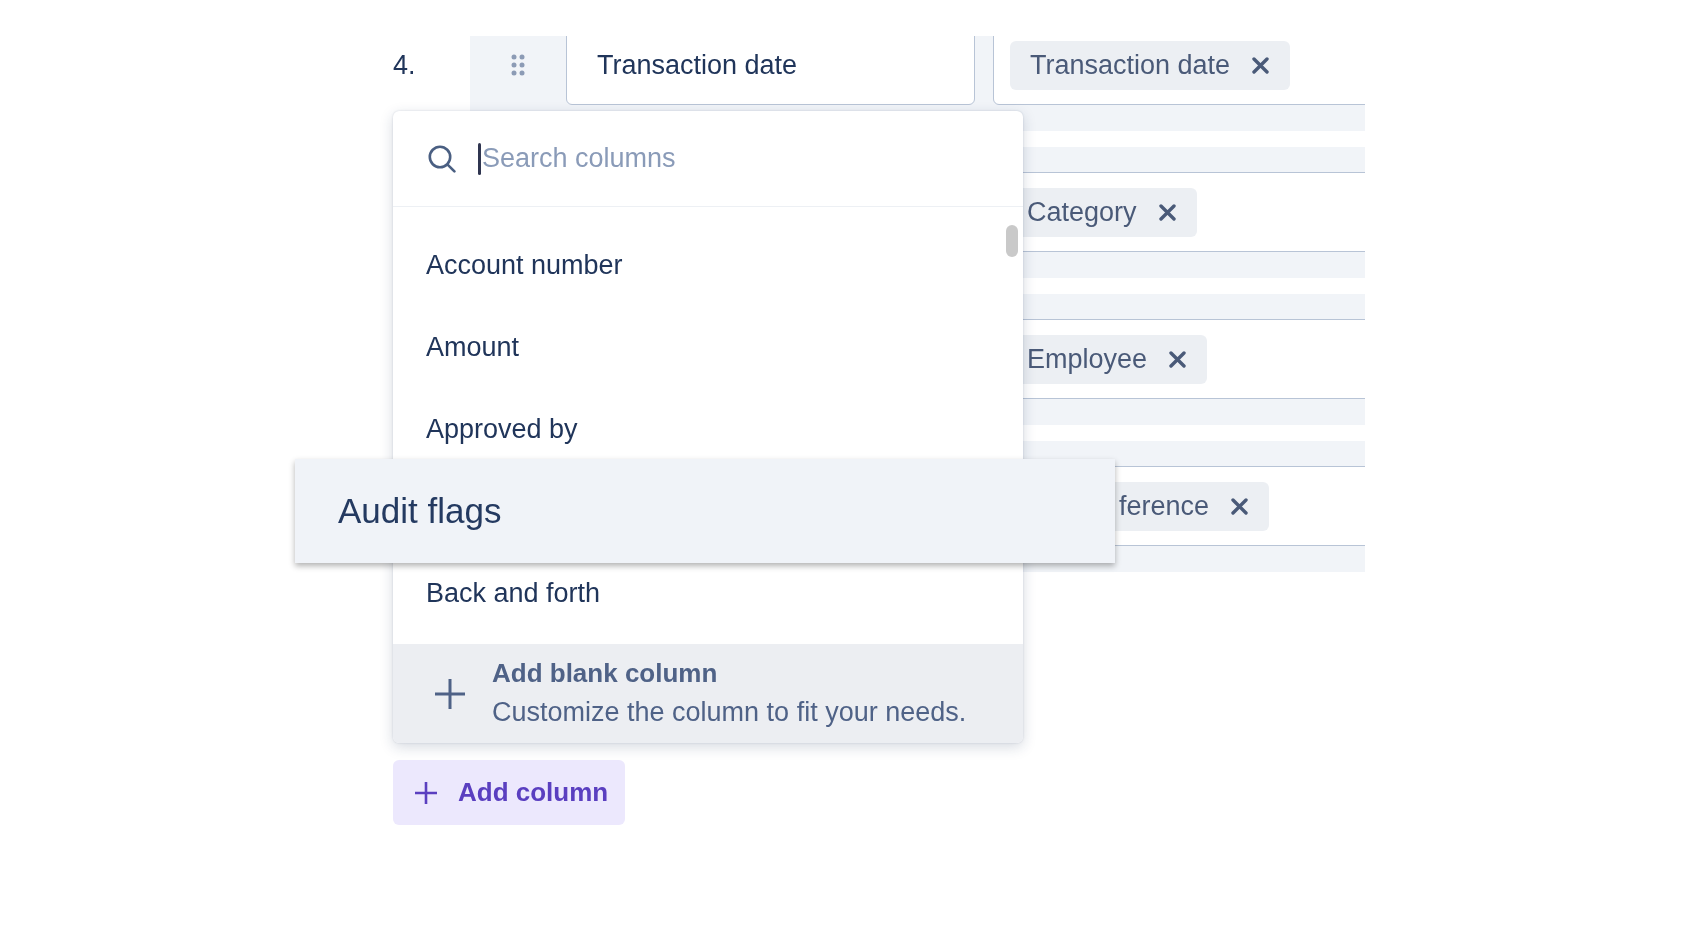  What do you see at coordinates (1012, 241) in the screenshot?
I see `scrollbar-thumb` at bounding box center [1012, 241].